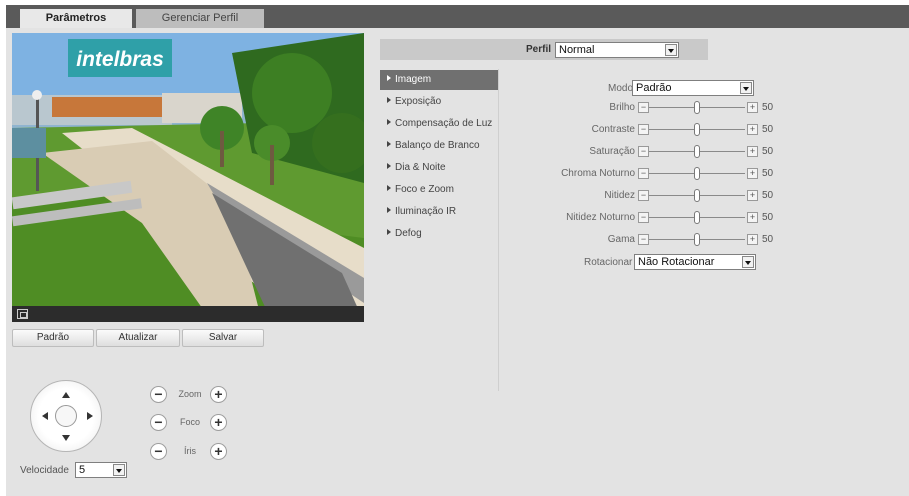 The height and width of the screenshot is (496, 909). Describe the element at coordinates (666, 174) in the screenshot. I see `slider-row: Chroma Noturno − +50` at that location.